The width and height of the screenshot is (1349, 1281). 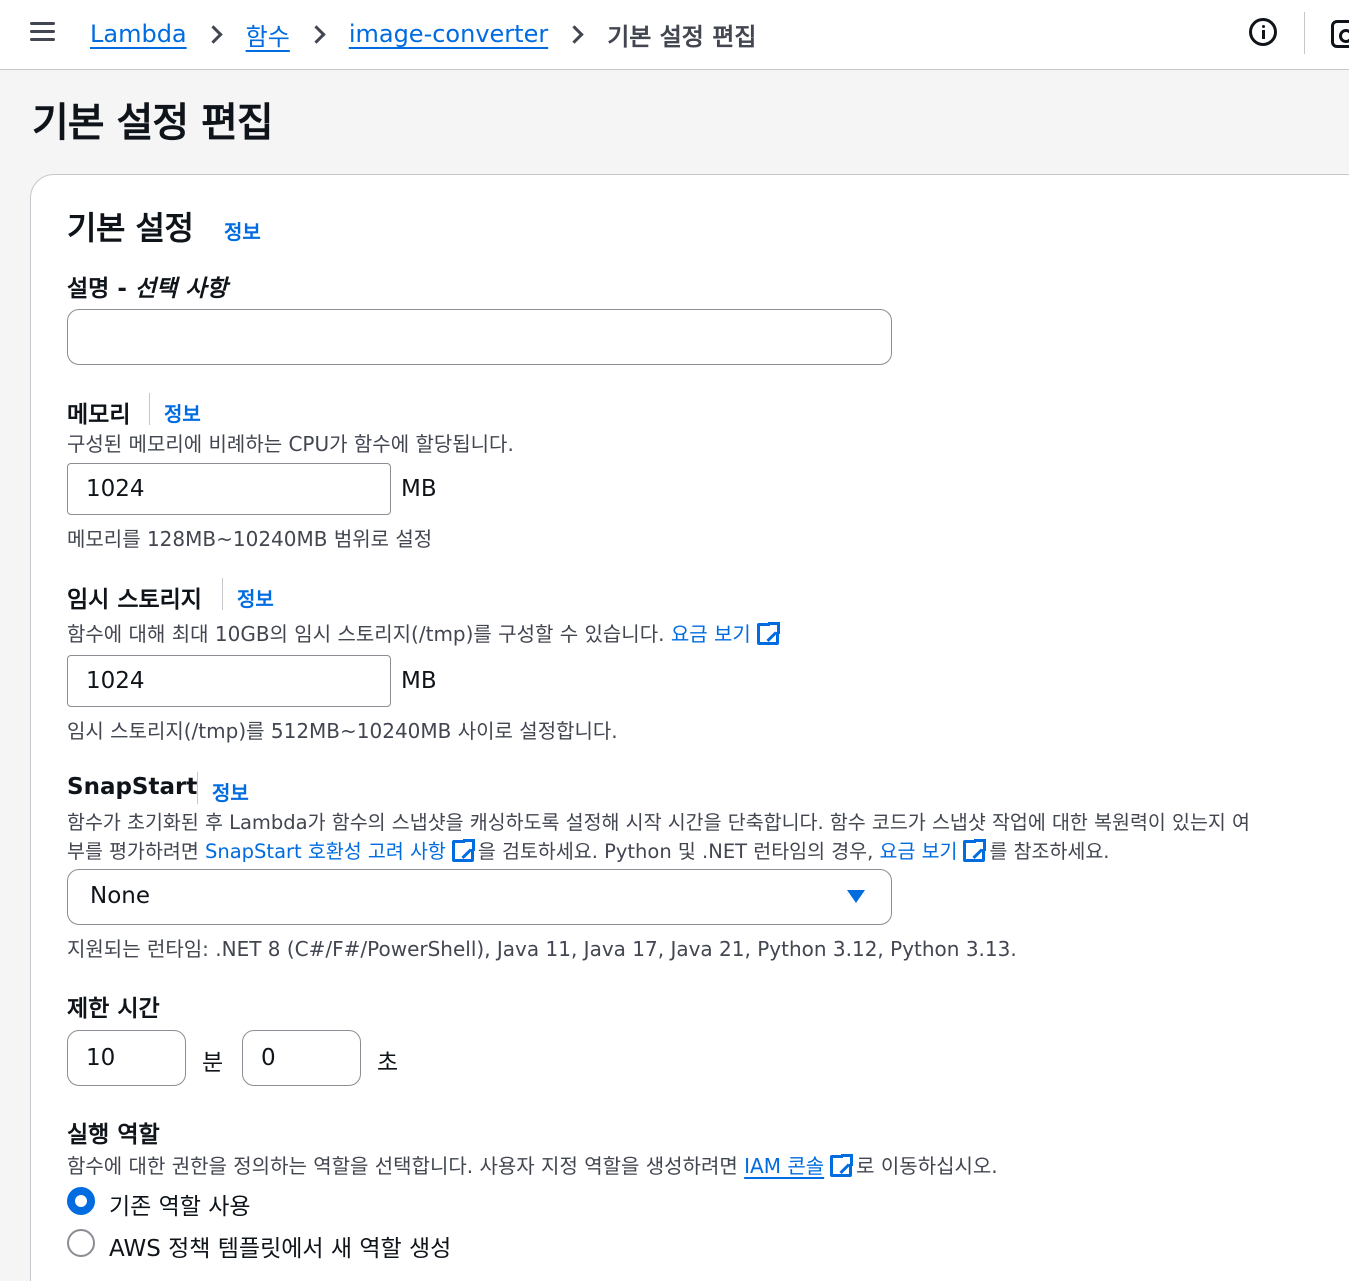 What do you see at coordinates (181, 289) in the screenshot?
I see `optional-label: 선택 사항` at bounding box center [181, 289].